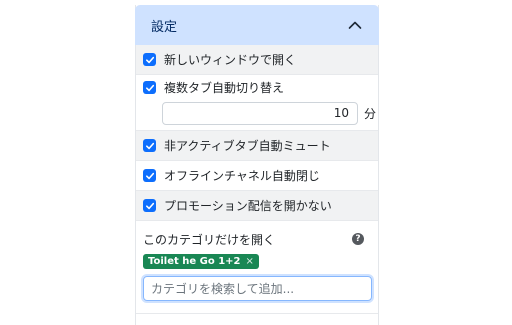 This screenshot has width=512, height=325. I want to click on option-auto-switch: 複数タブ自動切り替え 10 分, so click(257, 103).